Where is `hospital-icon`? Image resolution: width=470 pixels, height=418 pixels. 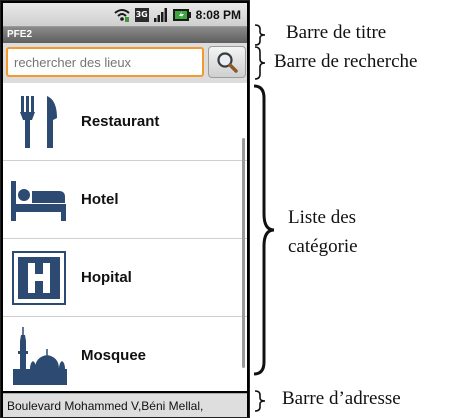 hospital-icon is located at coordinates (39, 278).